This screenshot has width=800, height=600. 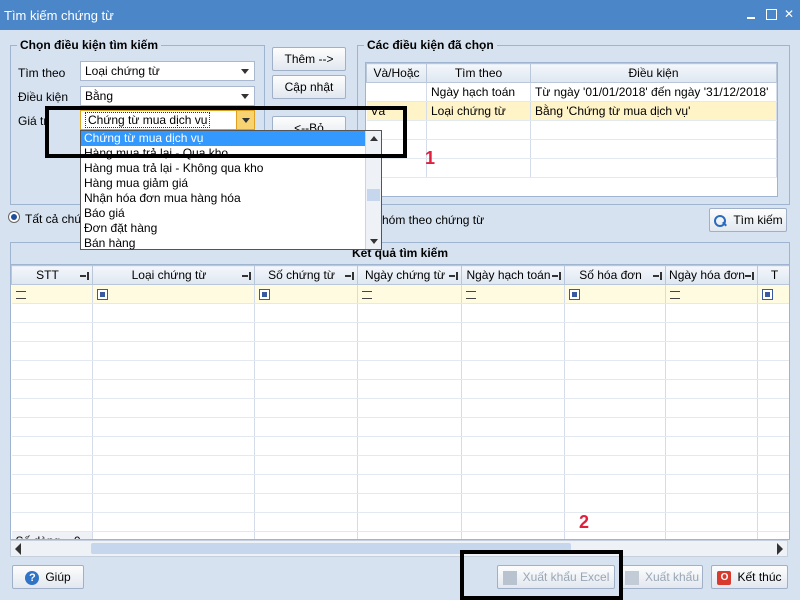 What do you see at coordinates (430, 158) in the screenshot?
I see `annotation-number-1: 1` at bounding box center [430, 158].